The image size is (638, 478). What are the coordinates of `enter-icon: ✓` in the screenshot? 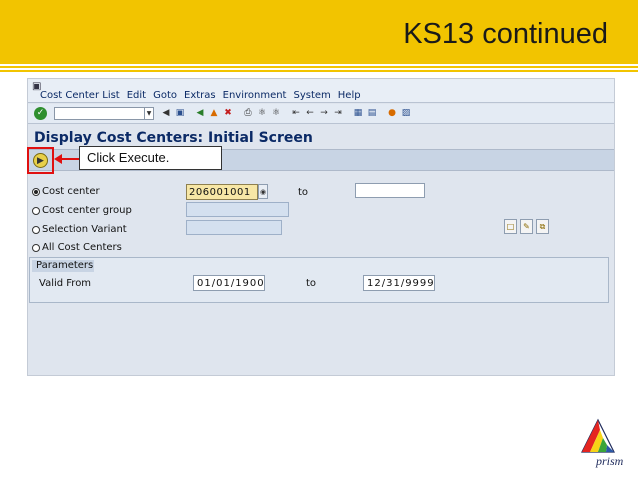 It's located at (40, 113).